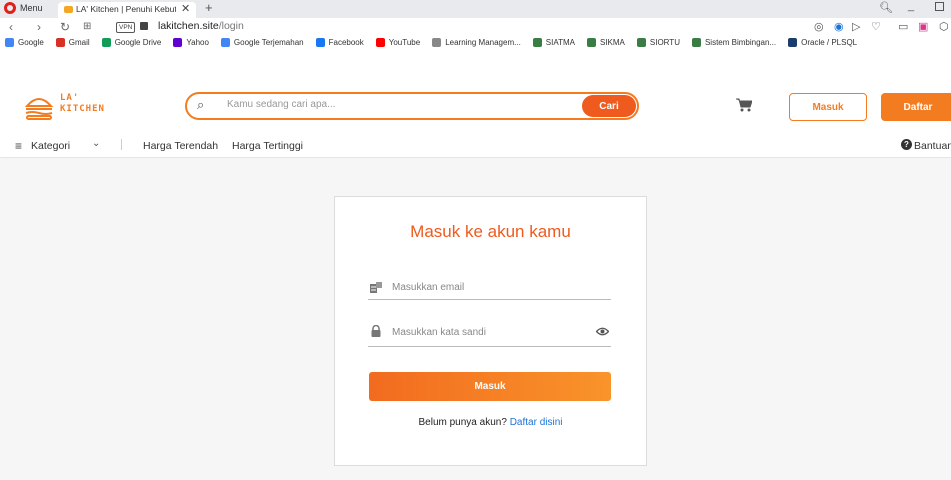 The height and width of the screenshot is (480, 951). Describe the element at coordinates (380, 42) in the screenshot. I see `youtube-icon` at that location.